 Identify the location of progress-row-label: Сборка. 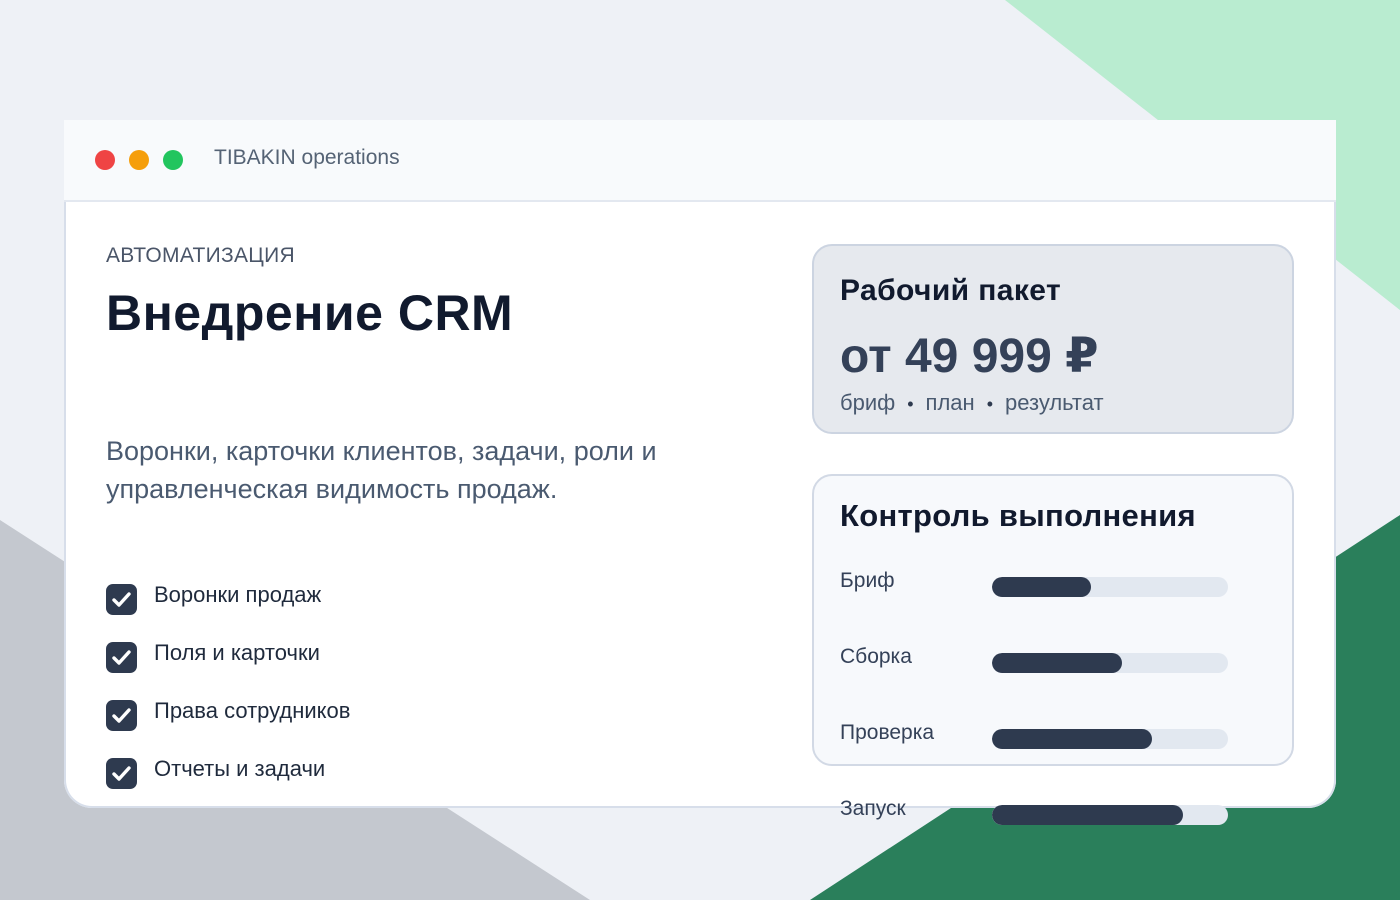
(876, 656).